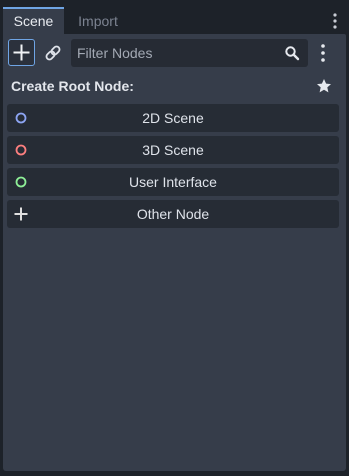 The image size is (349, 476). I want to click on create-root-node-heading: Create Root Node:, so click(72, 86).